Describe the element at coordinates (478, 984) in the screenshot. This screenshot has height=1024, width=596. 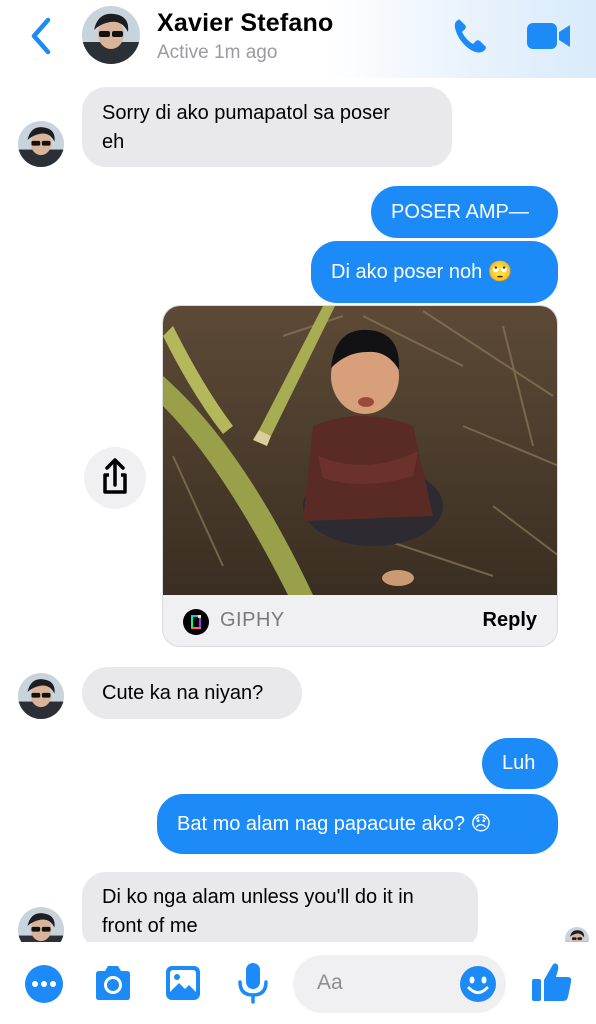
I see `emoji-icon` at that location.